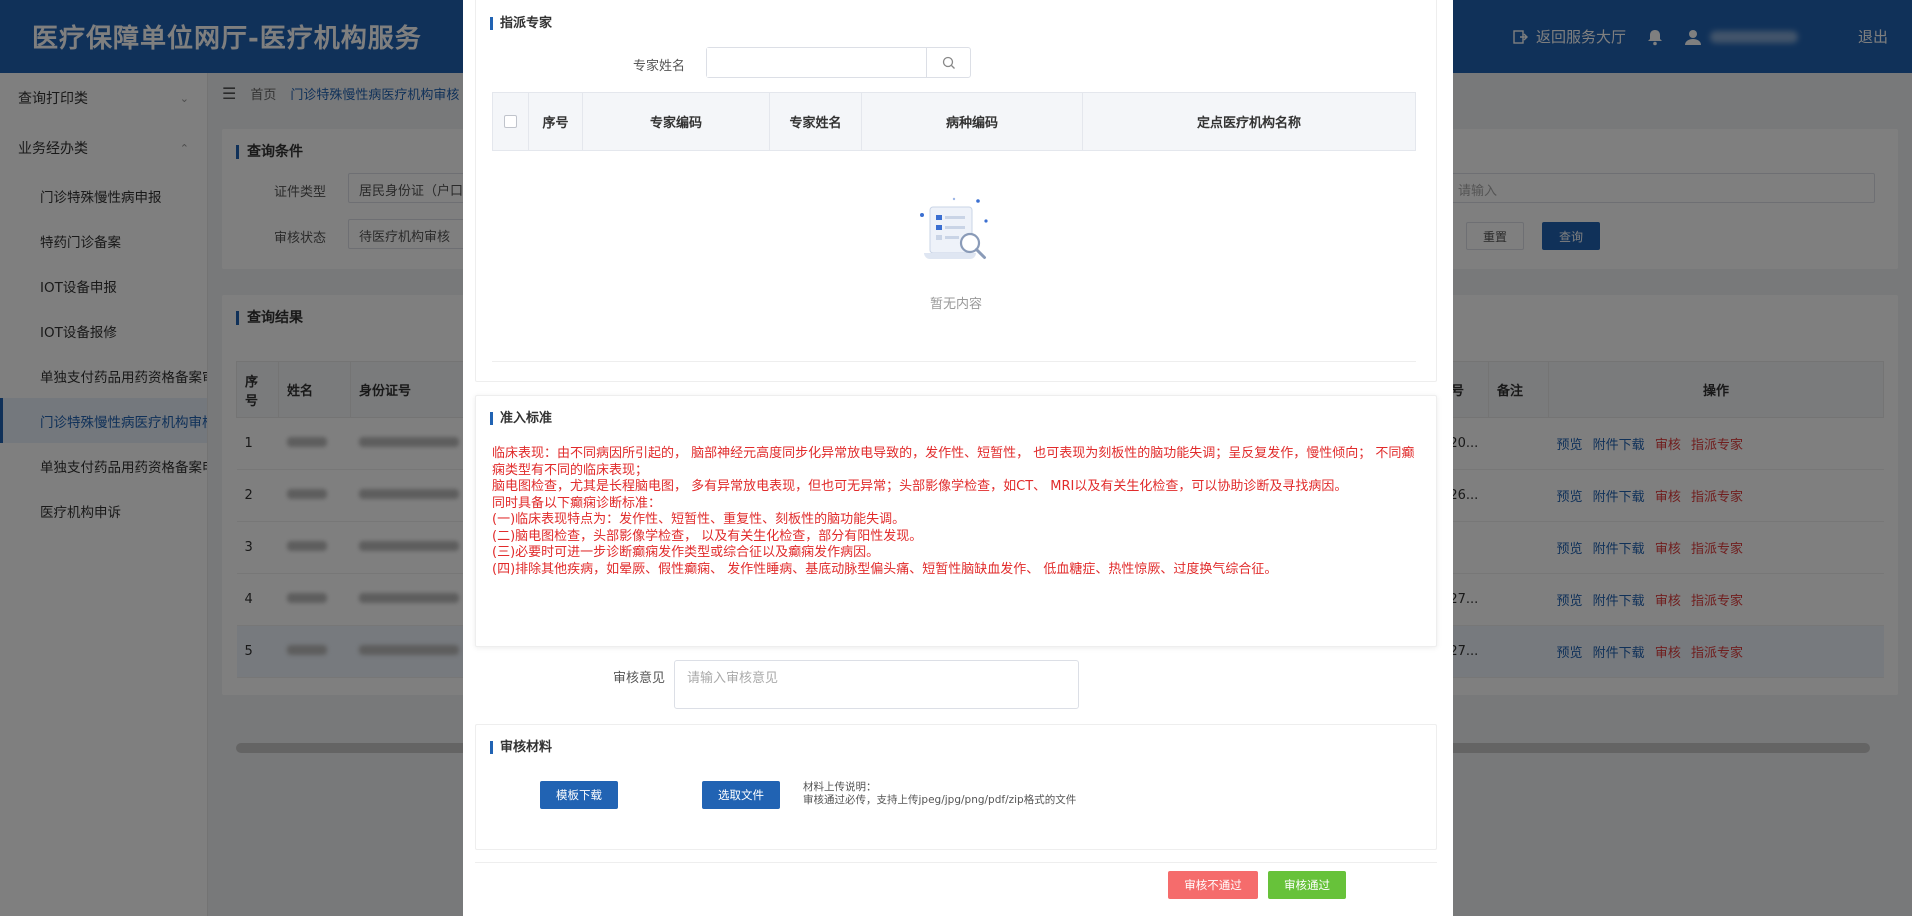  Describe the element at coordinates (521, 747) in the screenshot. I see `materials-title: 审核材料` at that location.